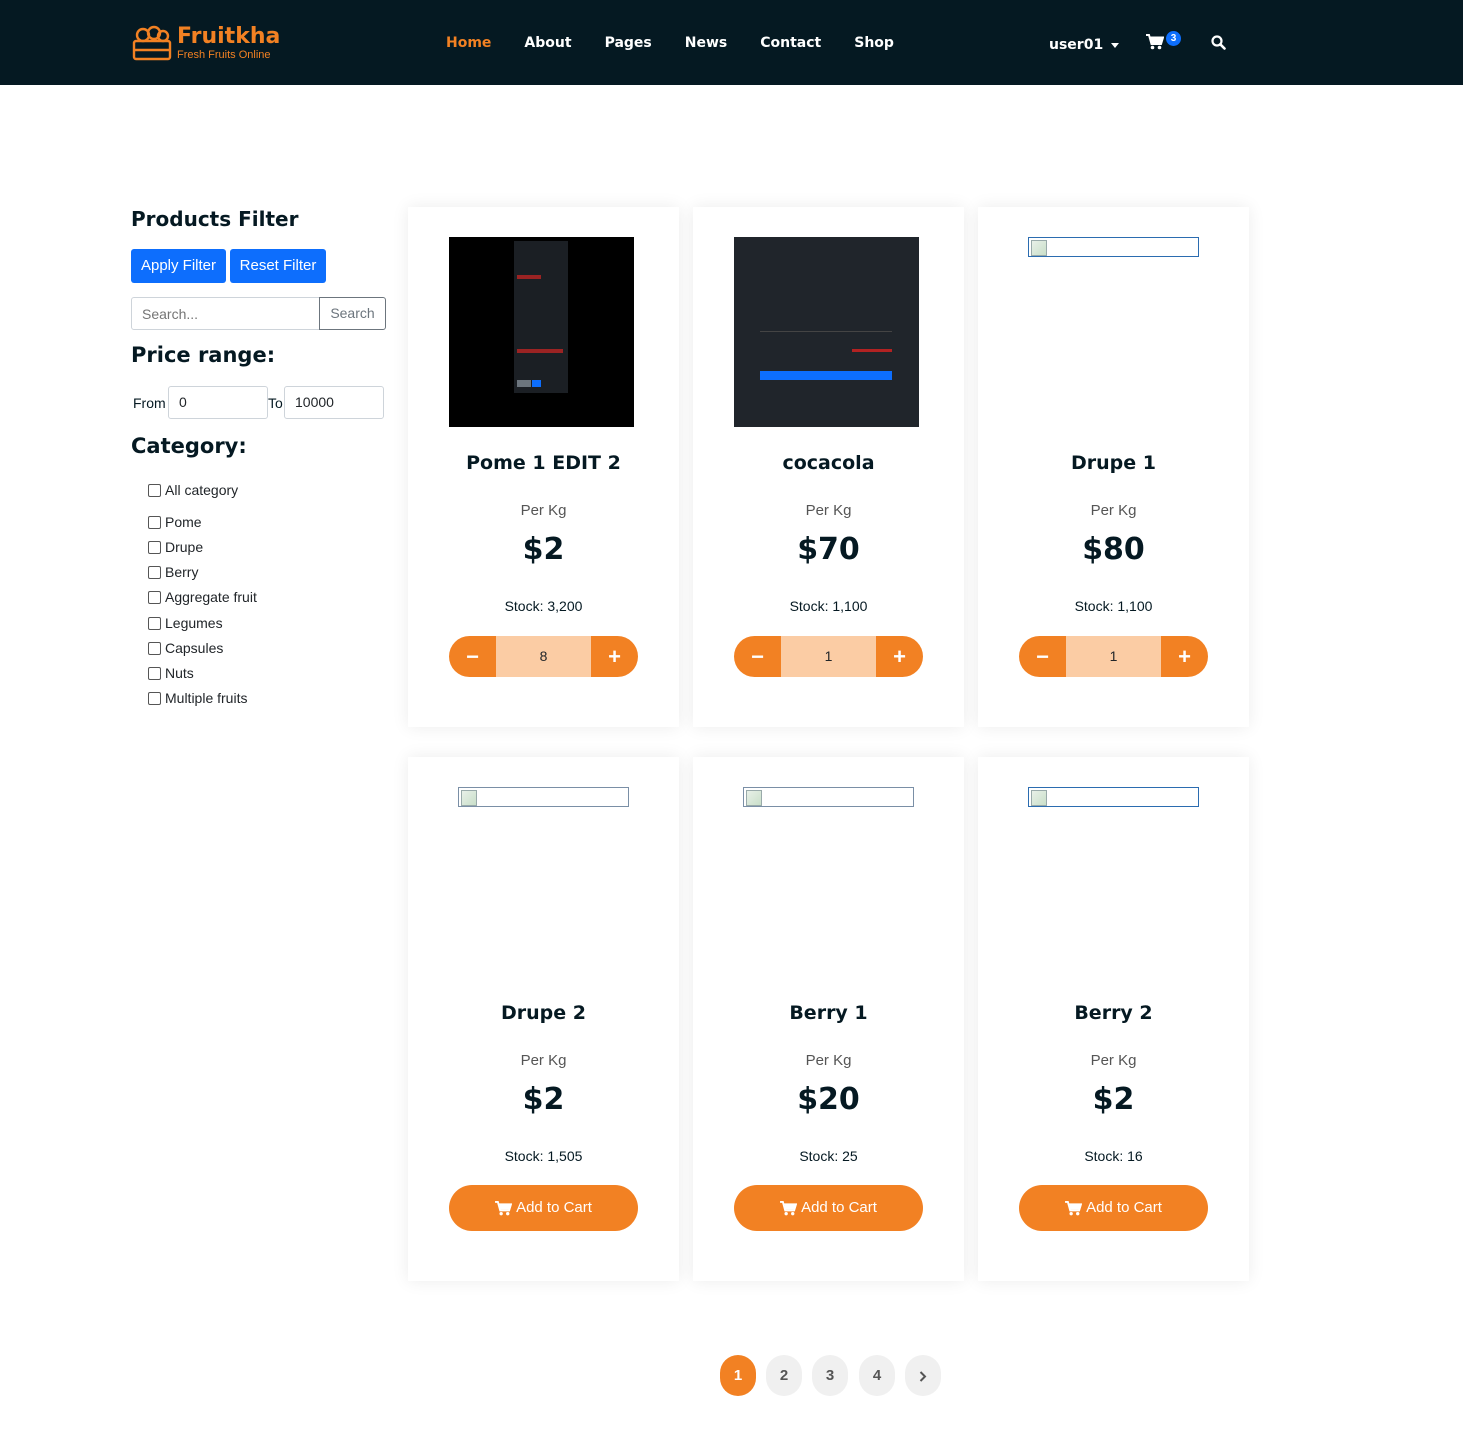 The image size is (1463, 1439). I want to click on category-item: Pome, so click(175, 522).